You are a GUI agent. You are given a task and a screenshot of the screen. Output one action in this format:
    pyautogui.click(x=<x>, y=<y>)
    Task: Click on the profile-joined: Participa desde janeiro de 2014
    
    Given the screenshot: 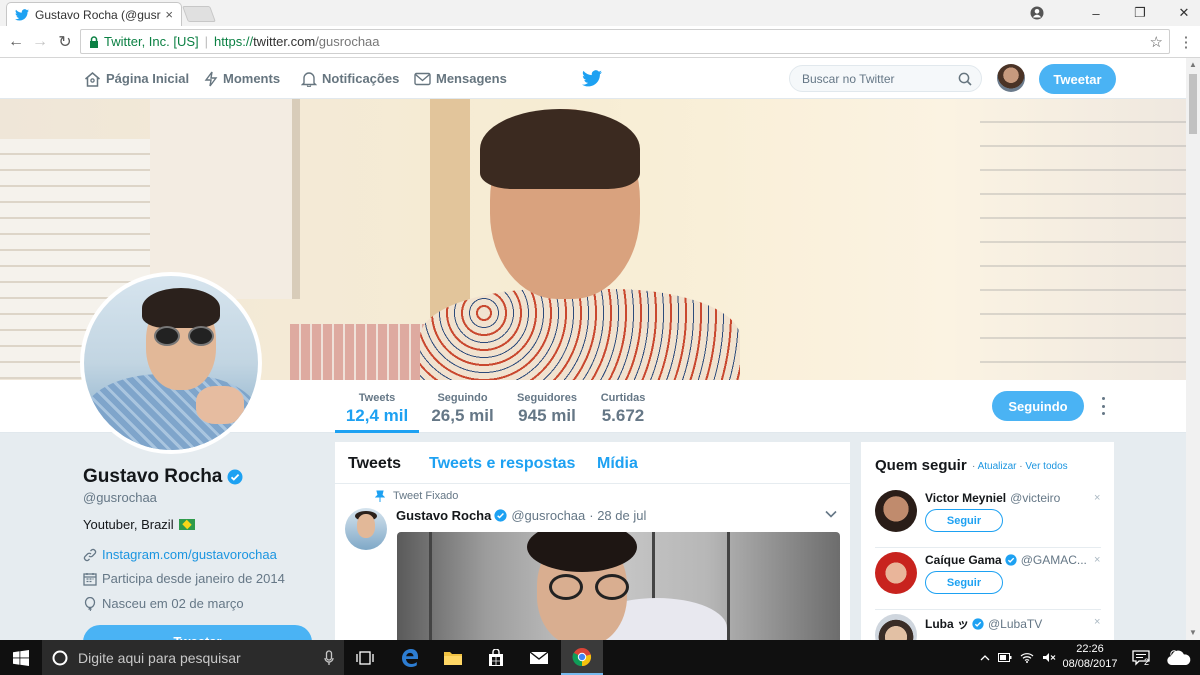 What is the action you would take?
    pyautogui.click(x=193, y=578)
    